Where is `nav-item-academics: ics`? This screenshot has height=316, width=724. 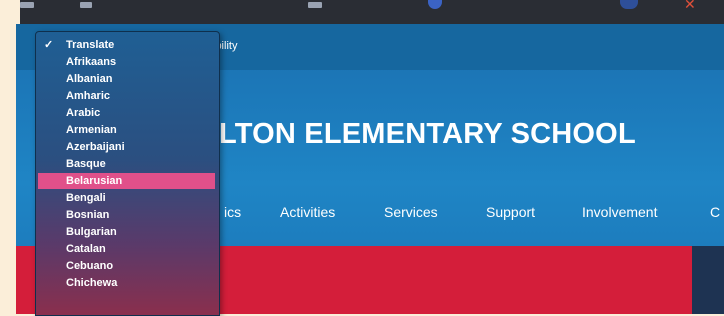
nav-item-academics: ics is located at coordinates (232, 212).